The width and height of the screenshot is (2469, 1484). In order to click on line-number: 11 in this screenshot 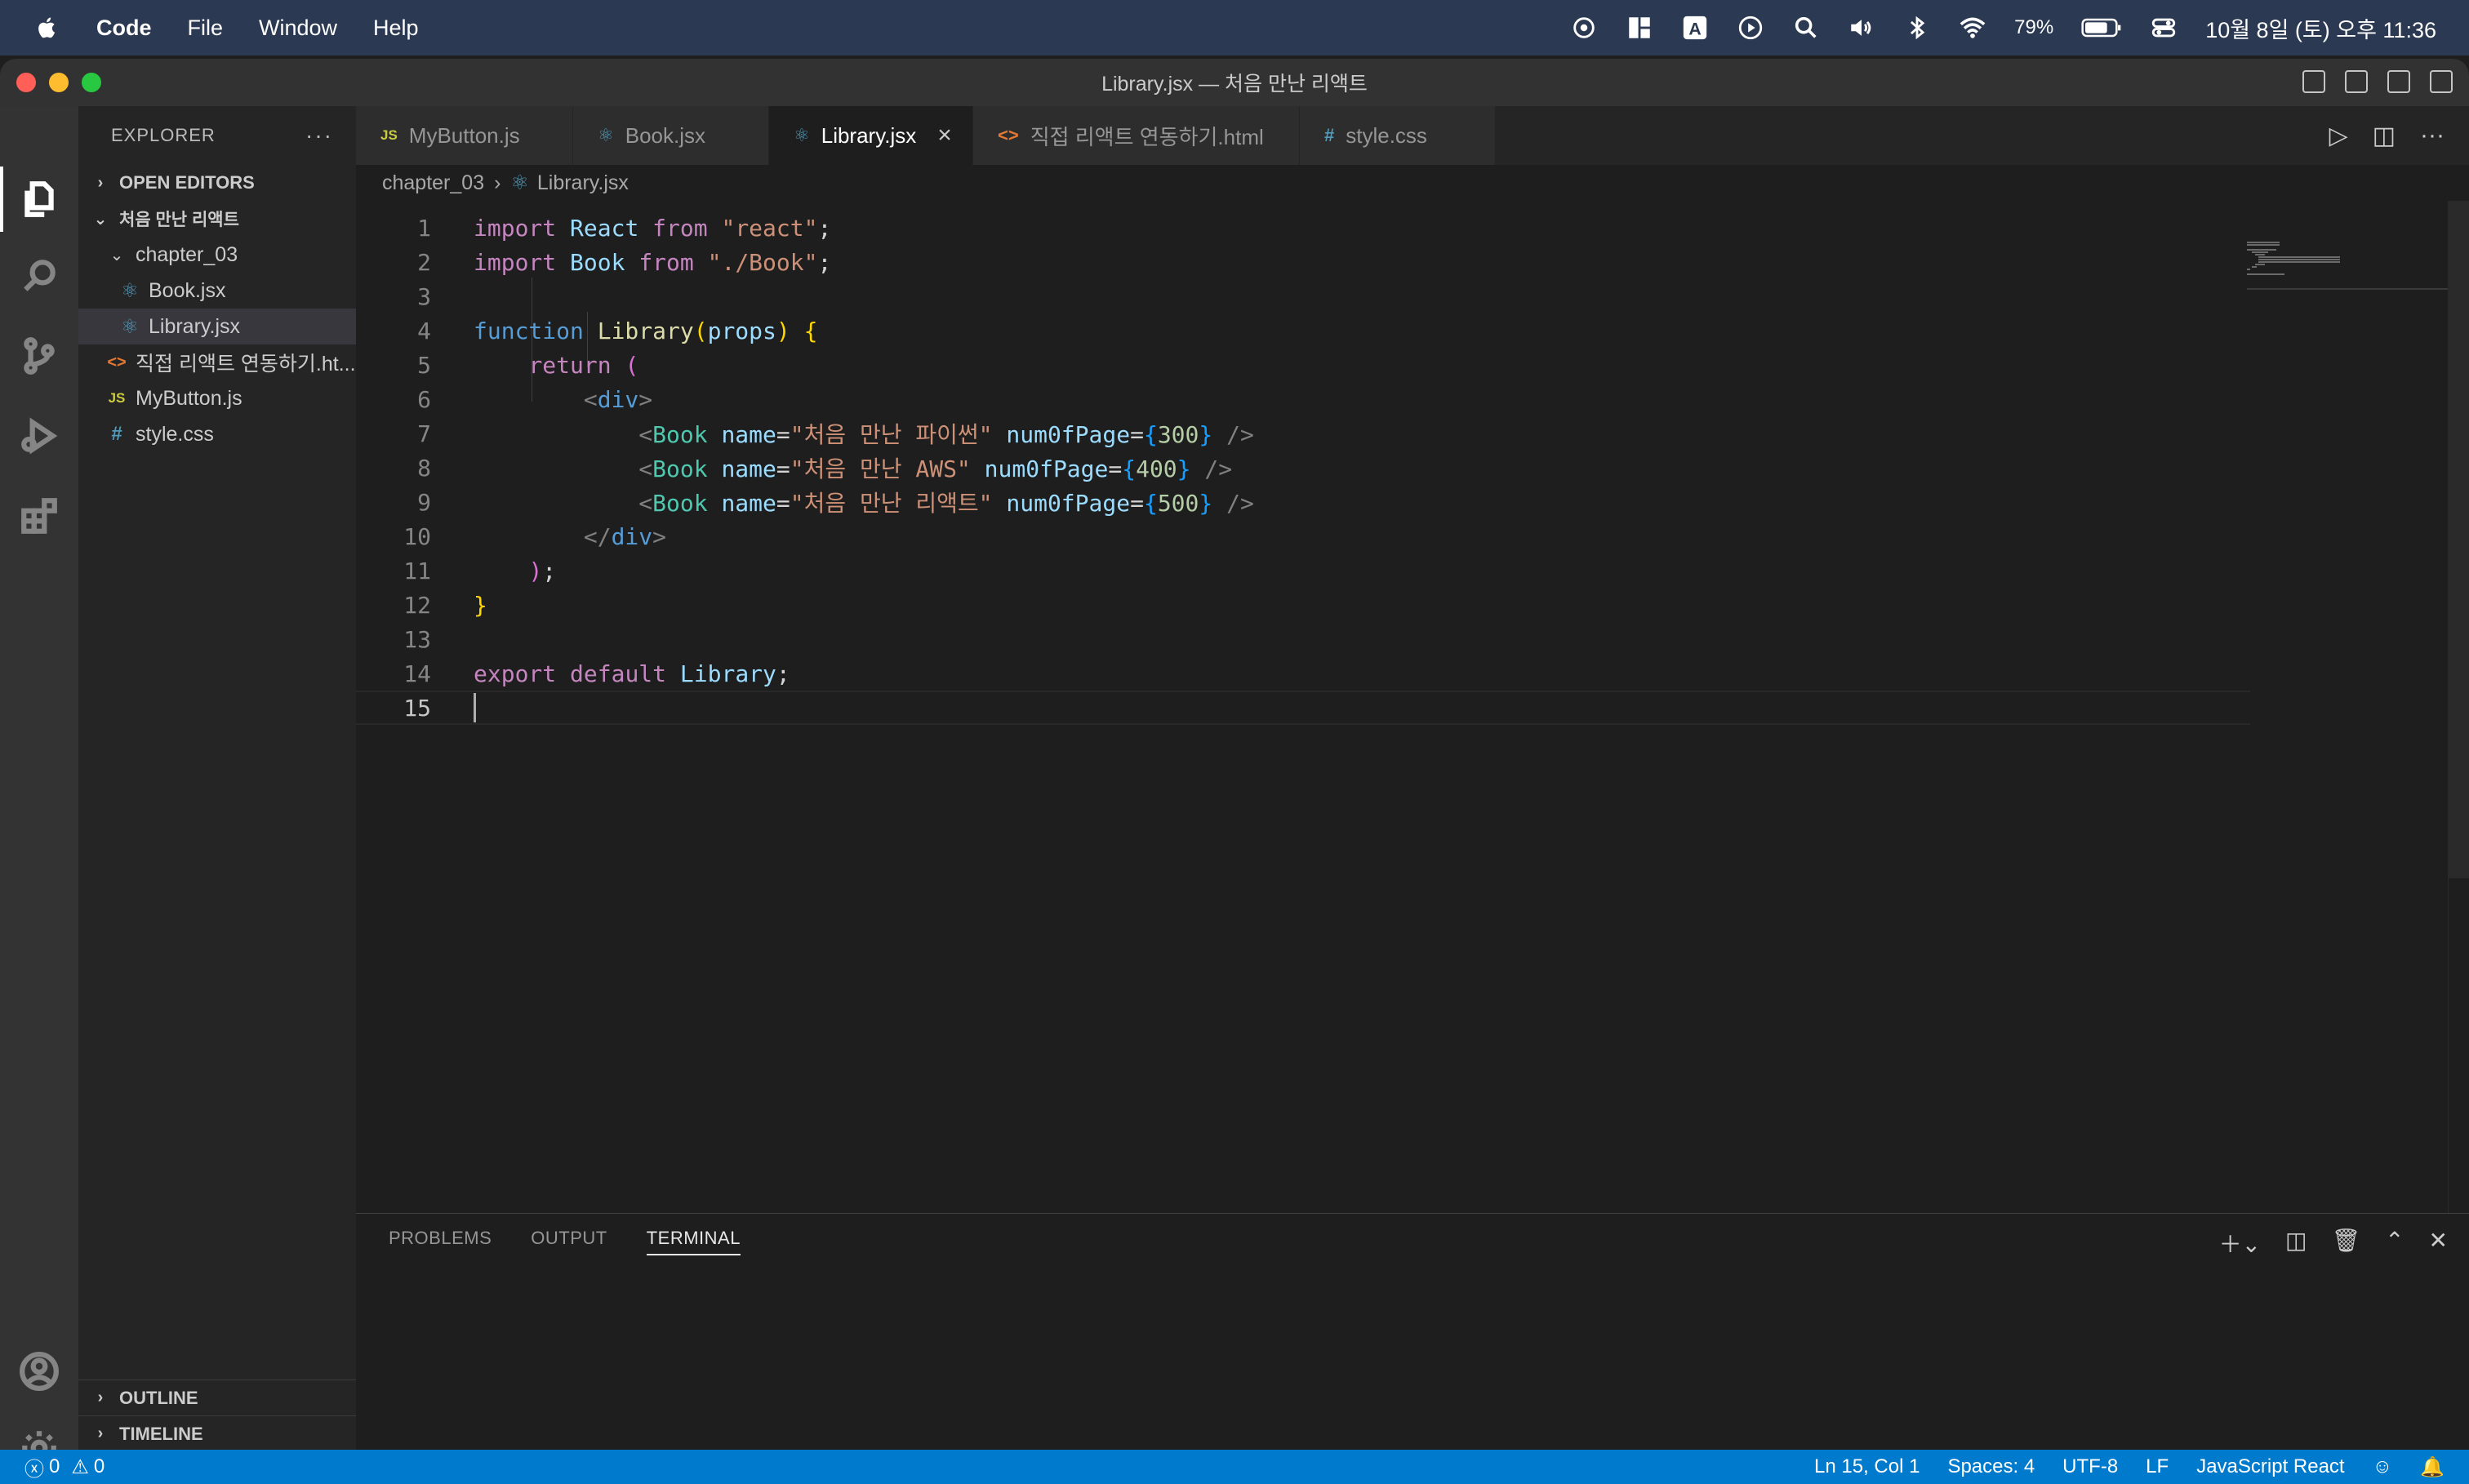, I will do `click(417, 570)`.